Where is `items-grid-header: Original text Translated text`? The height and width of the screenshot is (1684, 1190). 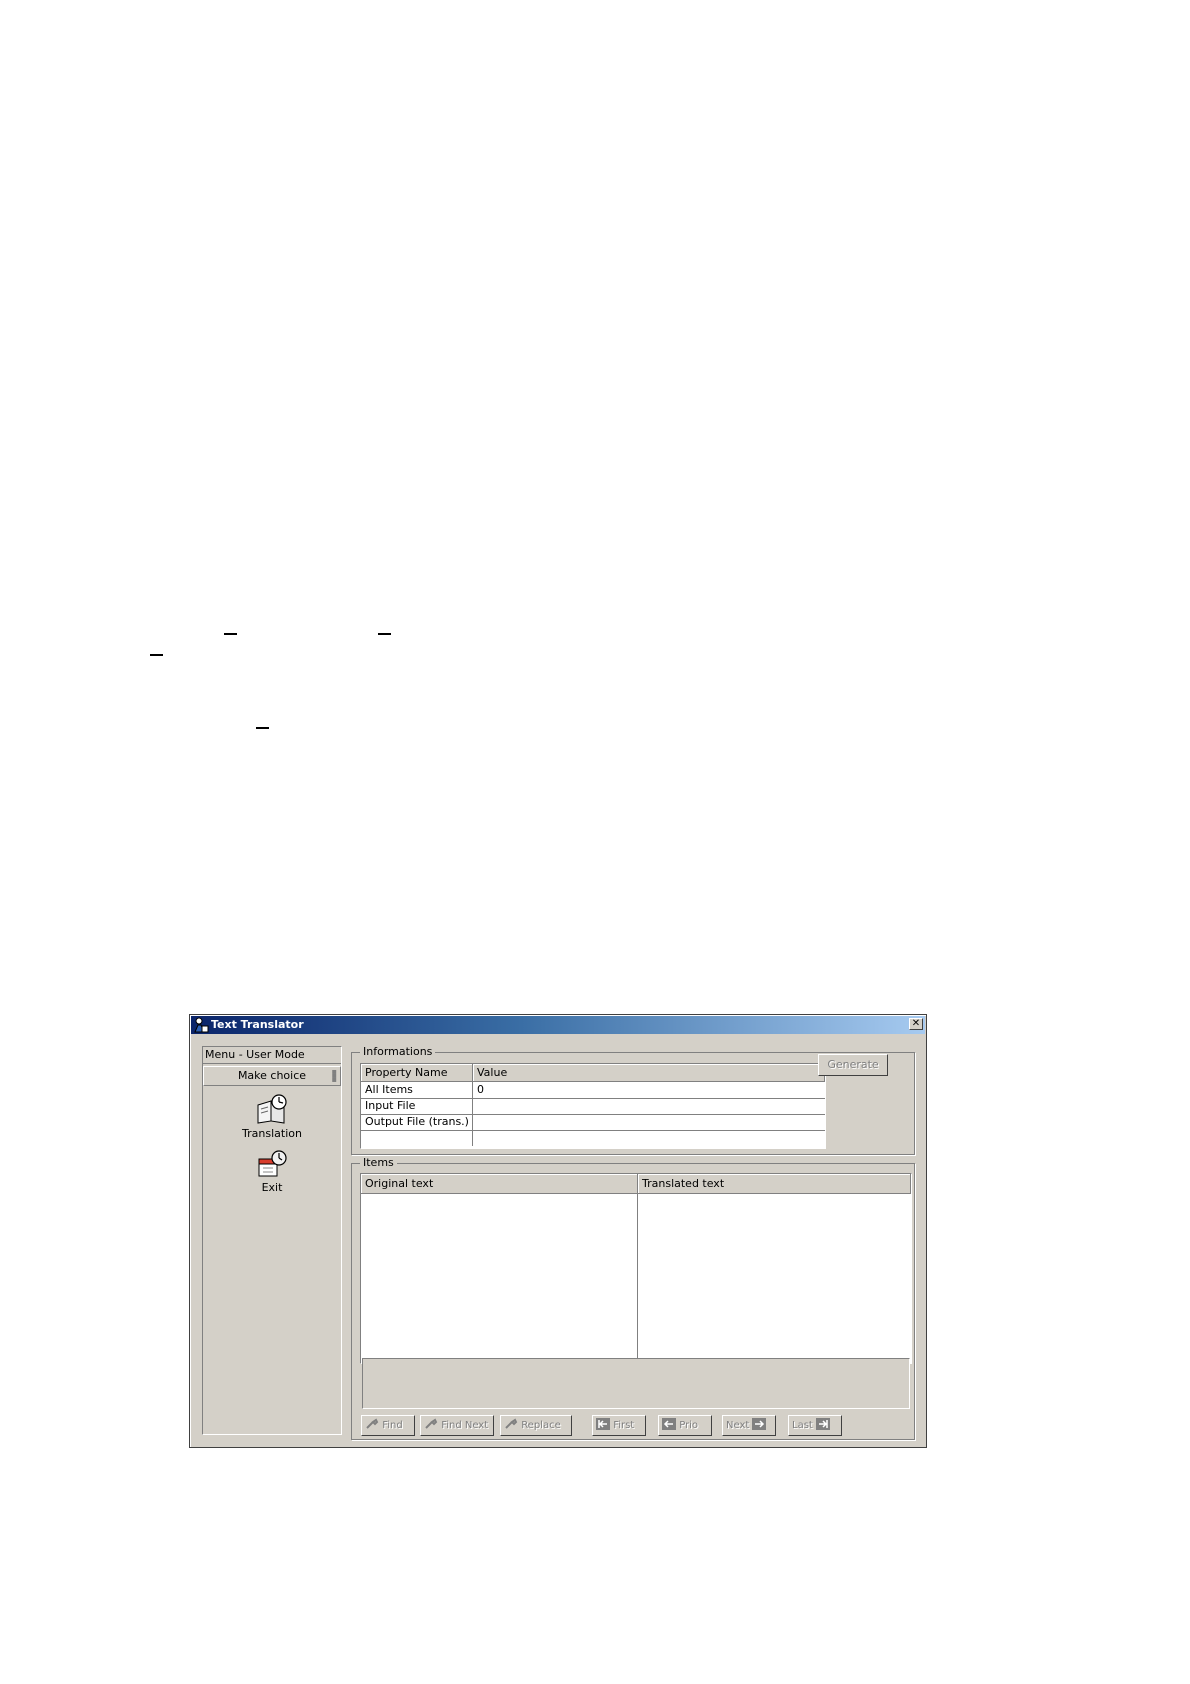
items-grid-header: Original text Translated text is located at coordinates (636, 1184).